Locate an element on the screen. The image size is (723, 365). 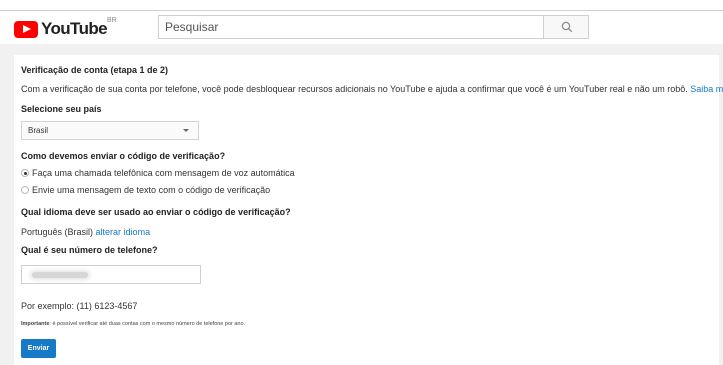
region-code: BR is located at coordinates (112, 20).